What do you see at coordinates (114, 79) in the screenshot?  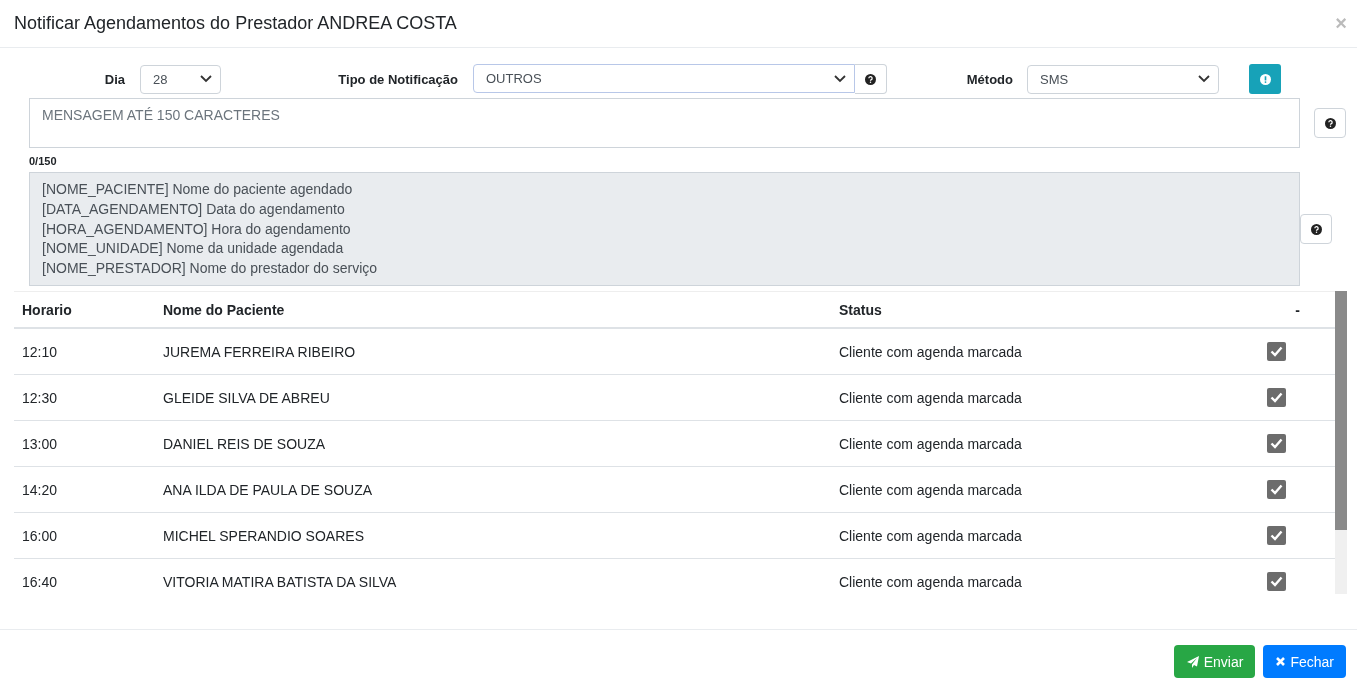 I see `day-label: Dia` at bounding box center [114, 79].